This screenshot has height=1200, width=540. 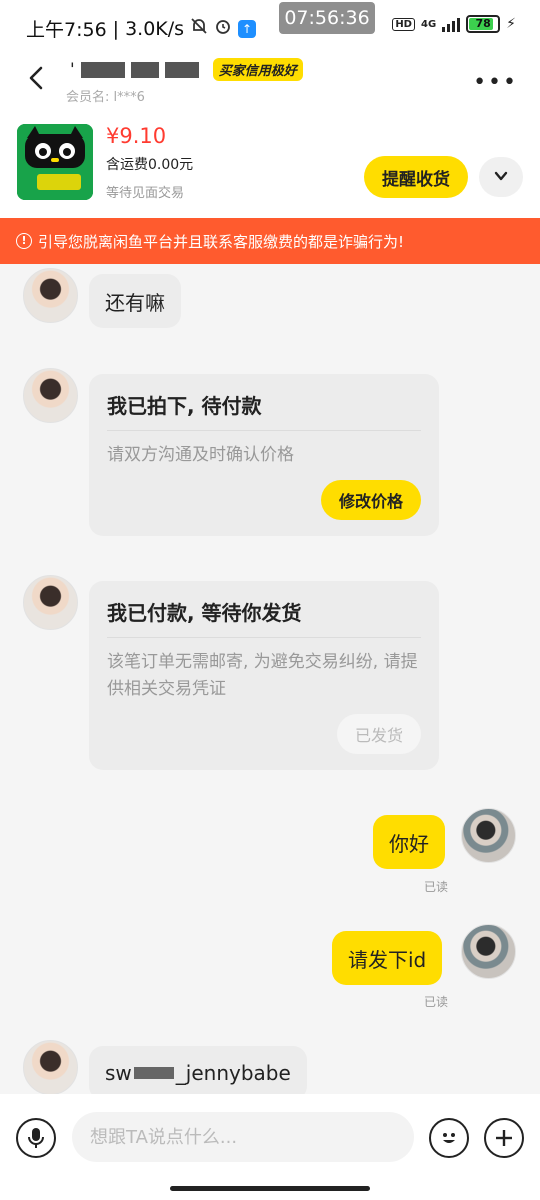 I want to click on shipped-button: 已发货, so click(x=378, y=734).